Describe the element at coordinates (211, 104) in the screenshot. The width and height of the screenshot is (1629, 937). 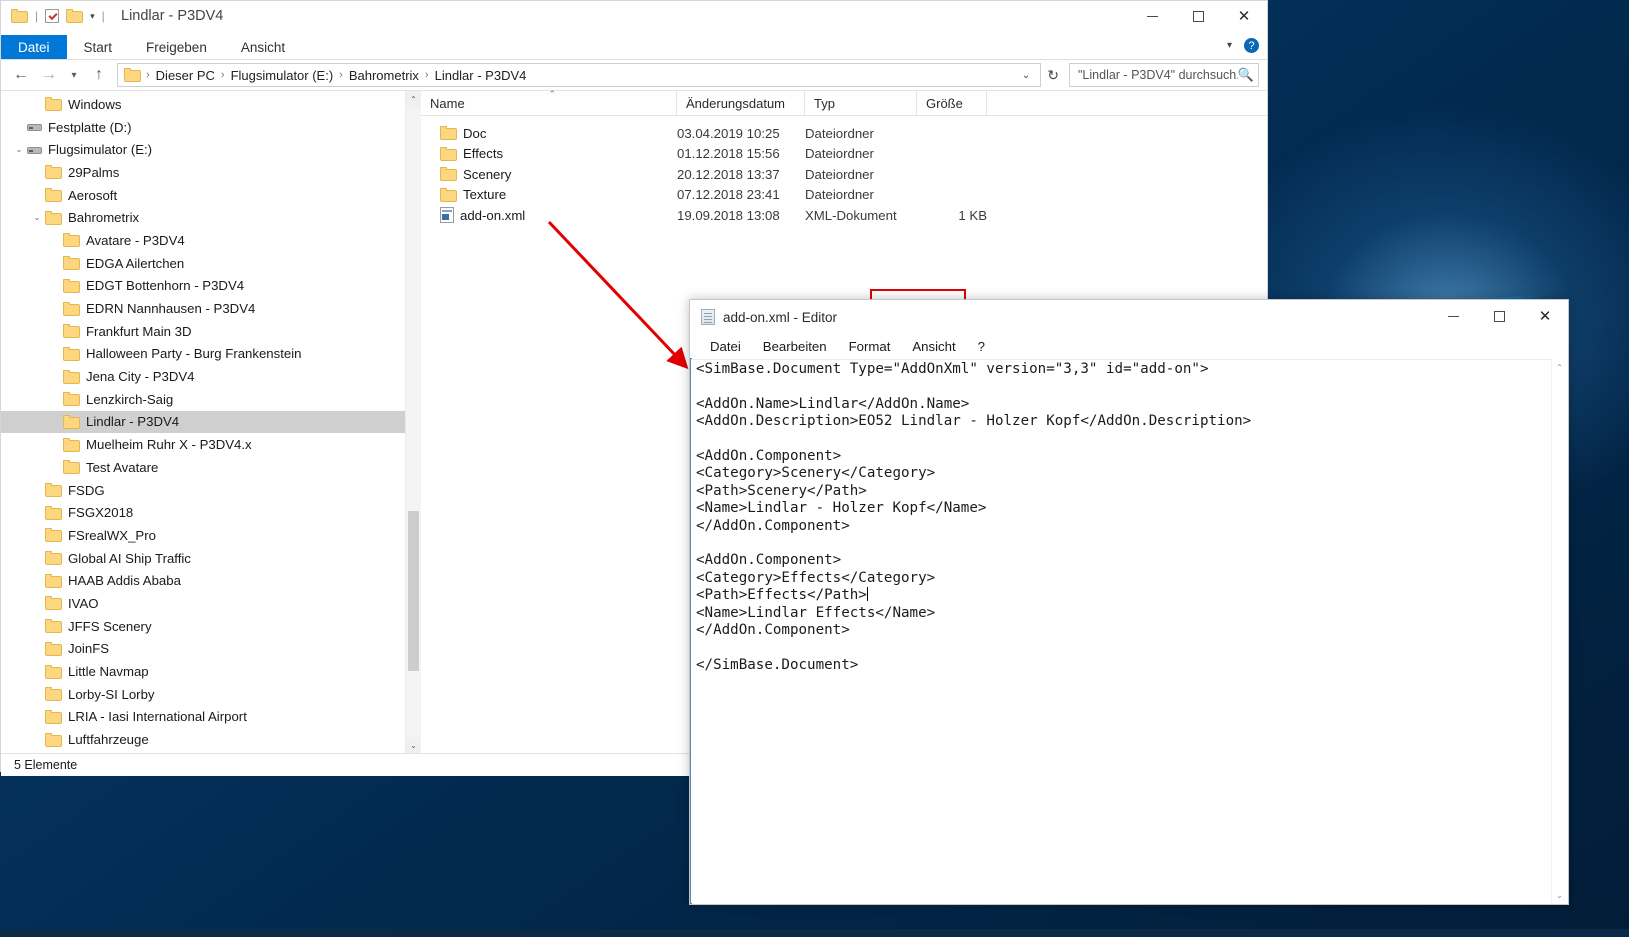
I see `tree-item: Windows` at that location.